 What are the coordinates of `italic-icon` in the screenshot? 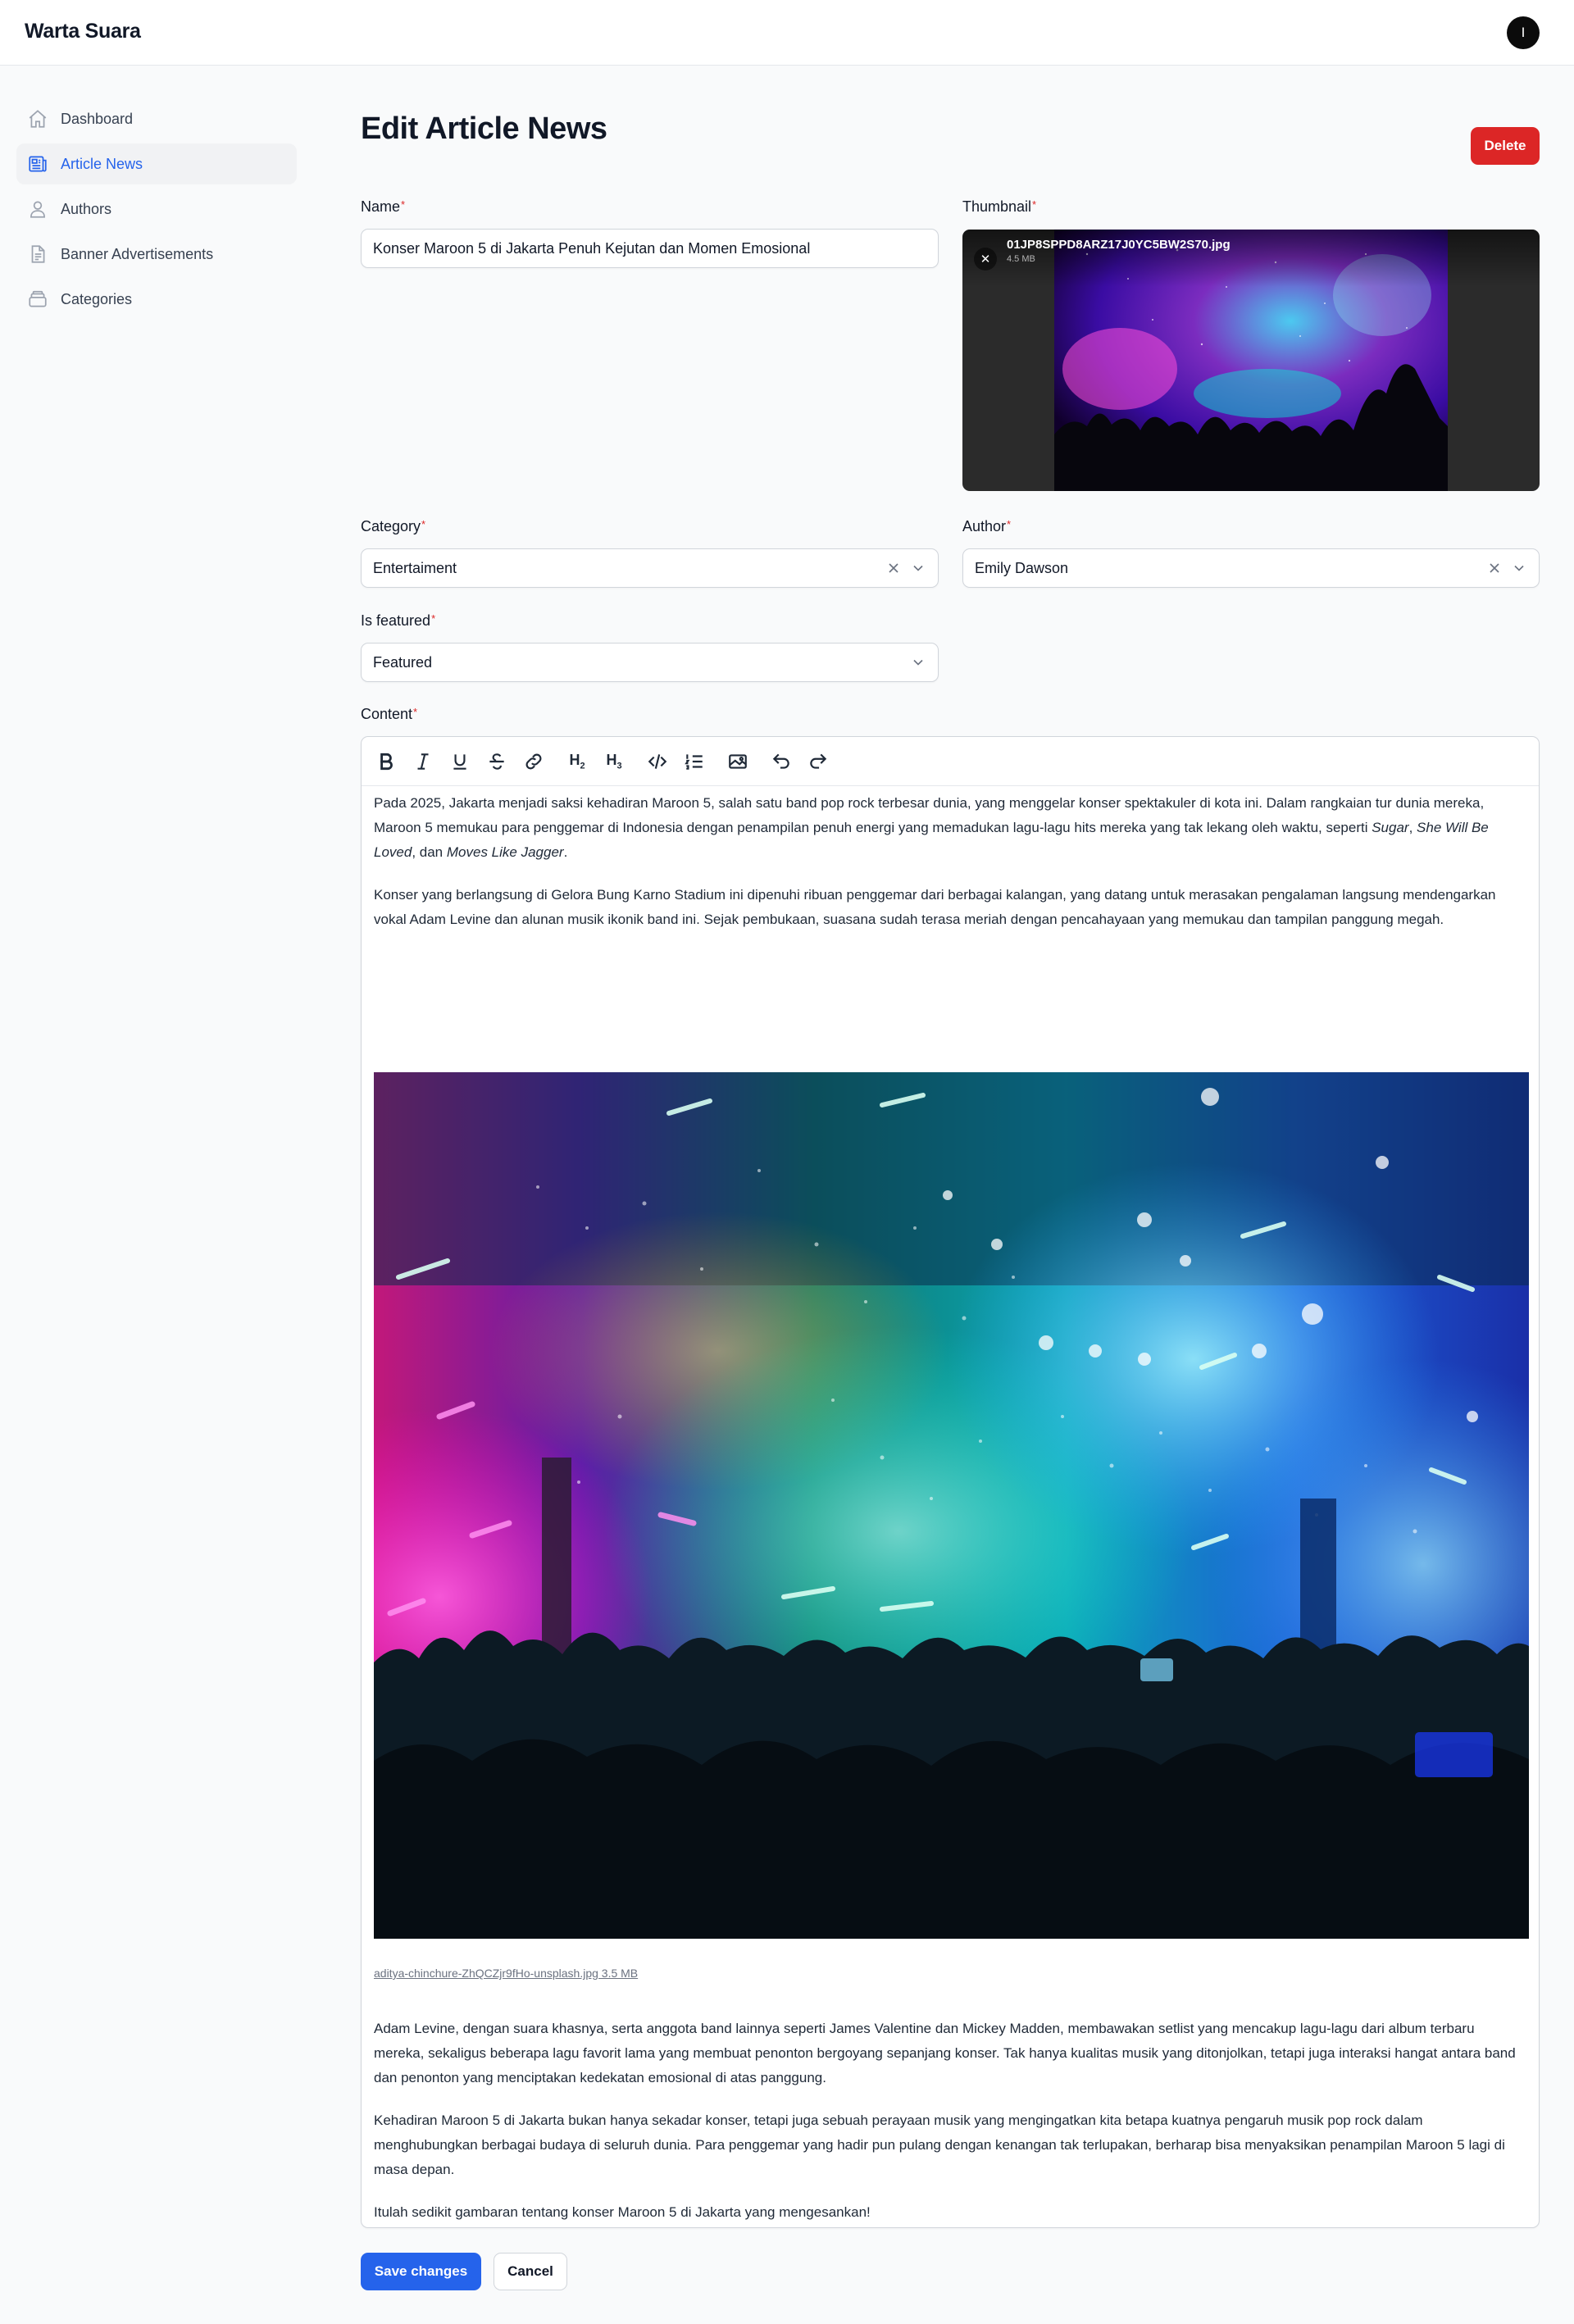 It's located at (423, 761).